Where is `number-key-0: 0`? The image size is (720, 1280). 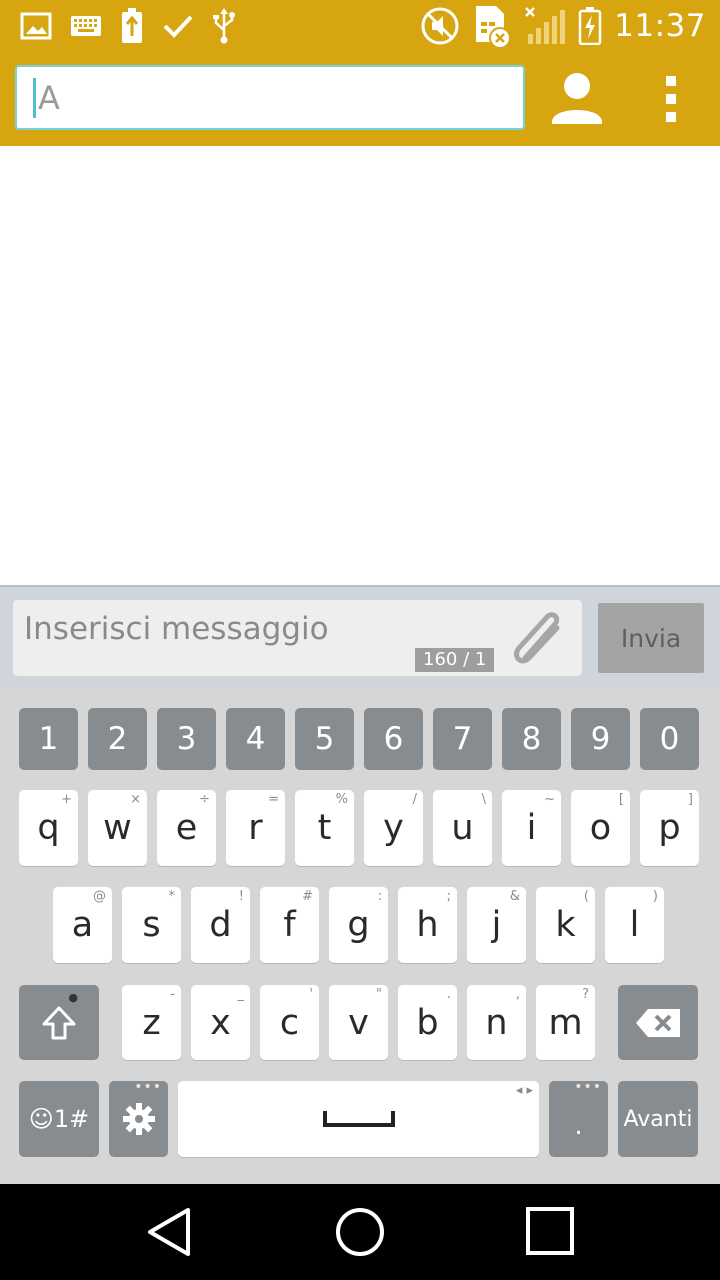
number-key-0: 0 is located at coordinates (669, 739).